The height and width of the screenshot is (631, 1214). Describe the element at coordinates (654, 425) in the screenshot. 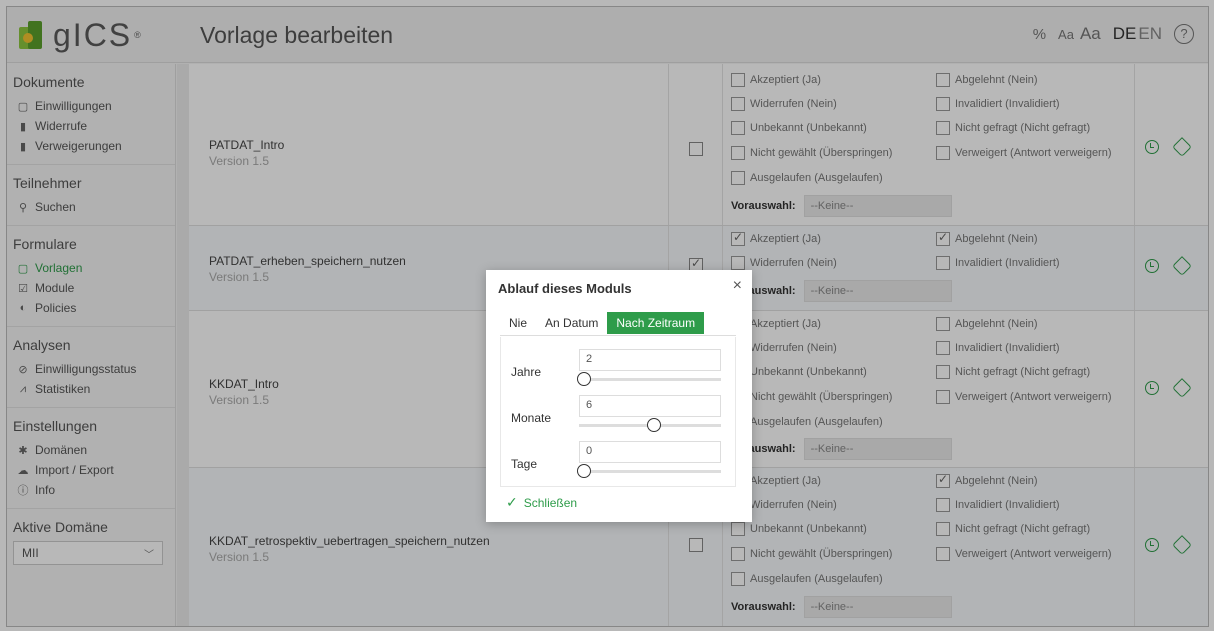

I see `months-slider-handle` at that location.